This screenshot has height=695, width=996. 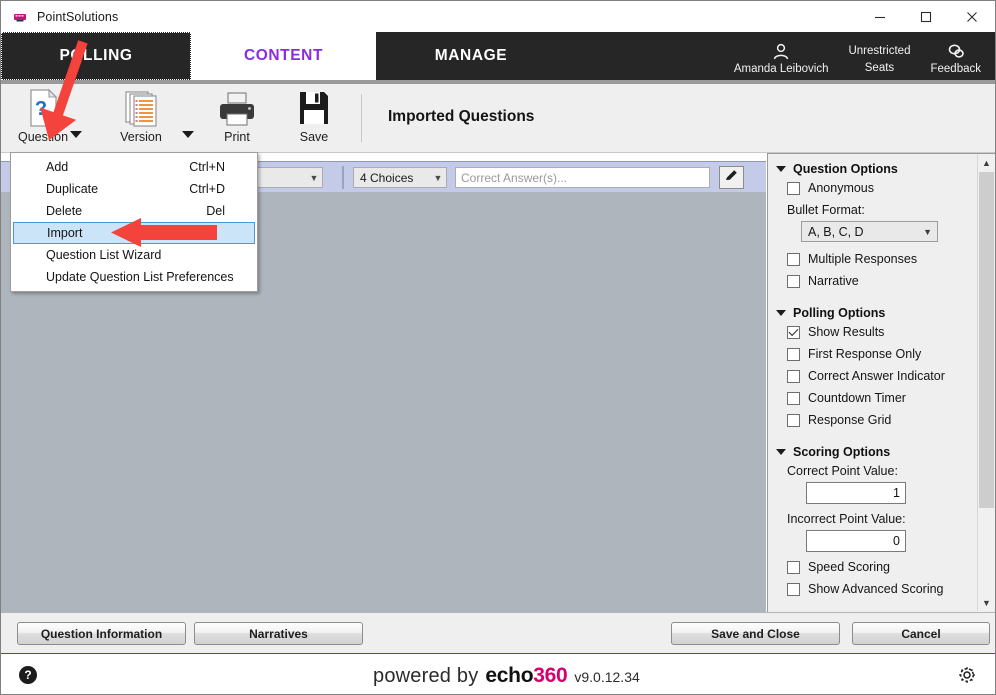 I want to click on pencil-icon, so click(x=731, y=178).